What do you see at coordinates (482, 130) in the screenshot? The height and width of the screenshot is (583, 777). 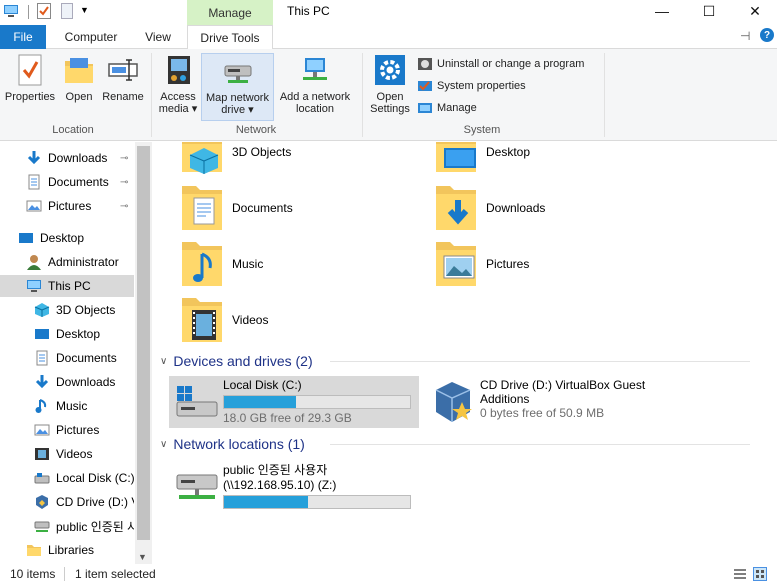 I see `system-group-label: System` at bounding box center [482, 130].